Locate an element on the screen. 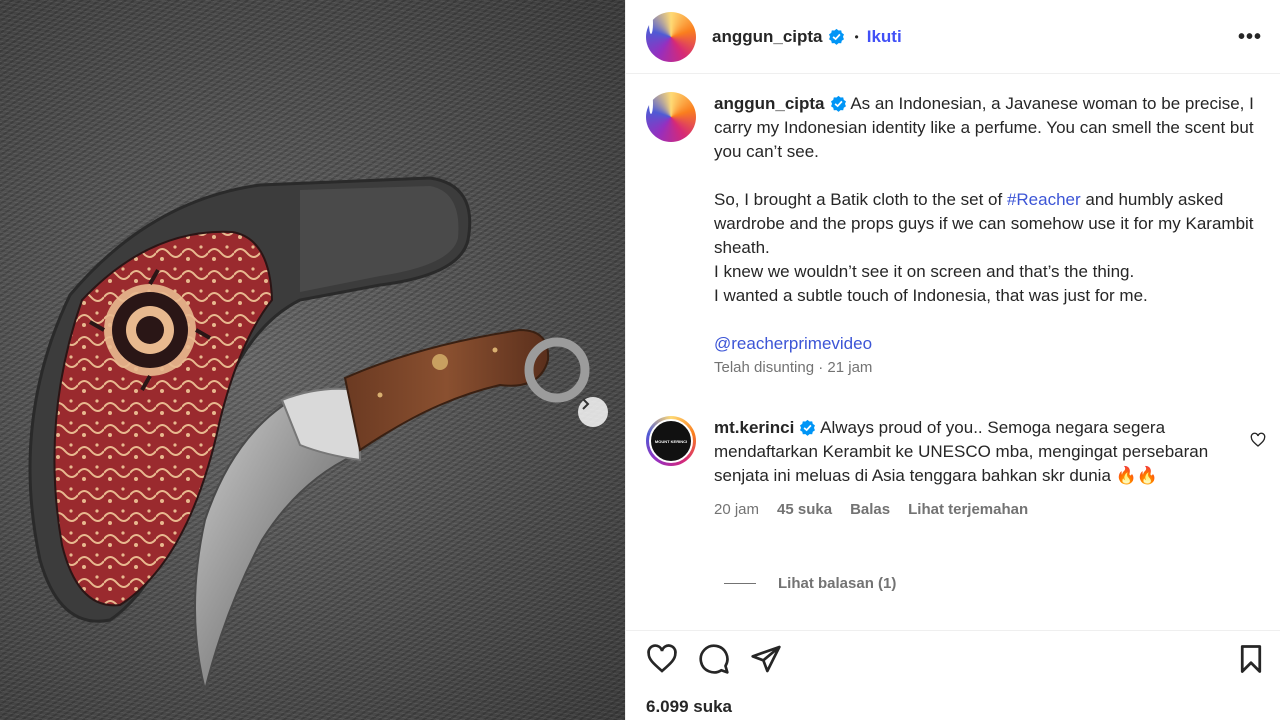  view-replies-label: Lihat balasan (1) is located at coordinates (837, 583).